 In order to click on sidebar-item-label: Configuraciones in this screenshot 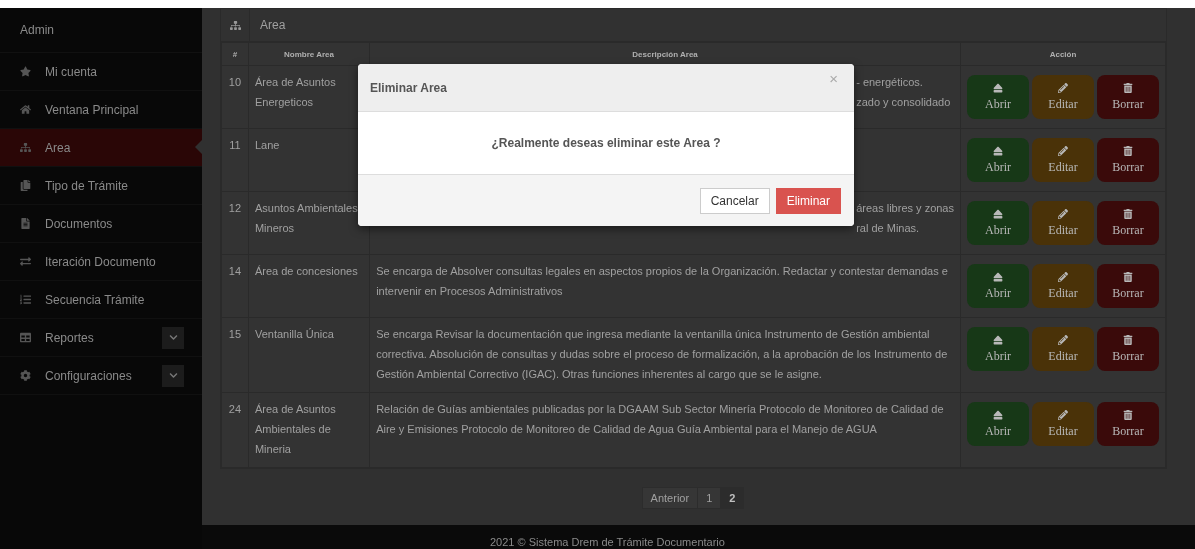, I will do `click(88, 375)`.